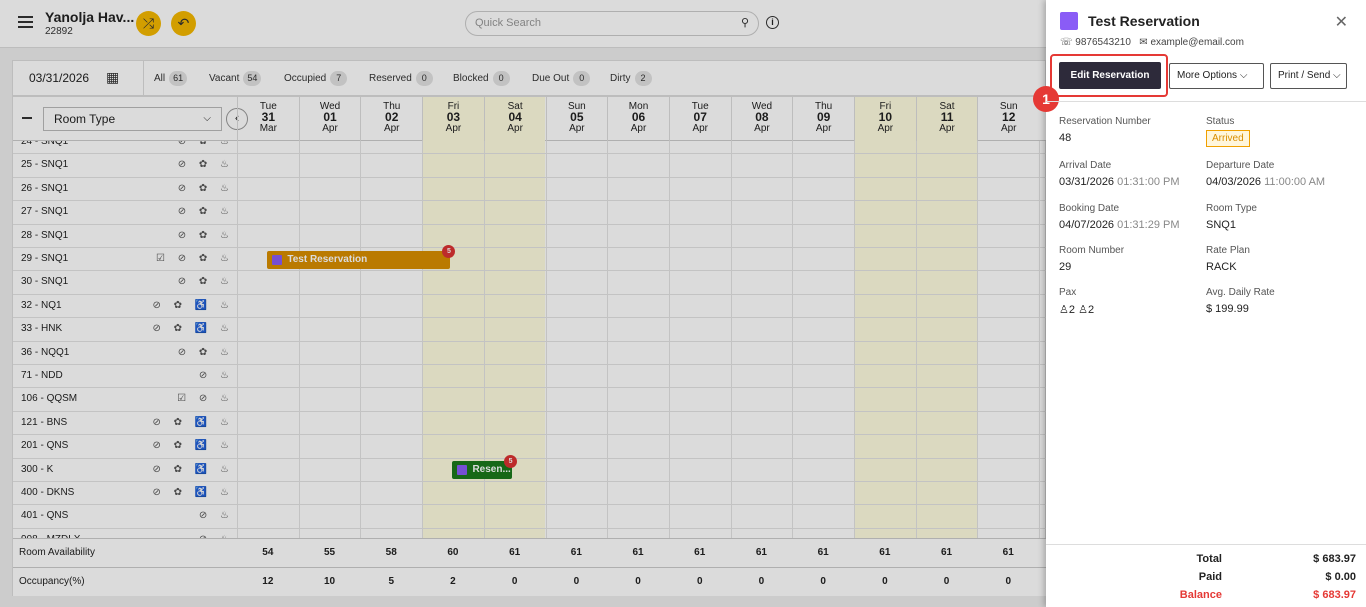 The width and height of the screenshot is (1366, 607). I want to click on building-icon, so click(1069, 21).